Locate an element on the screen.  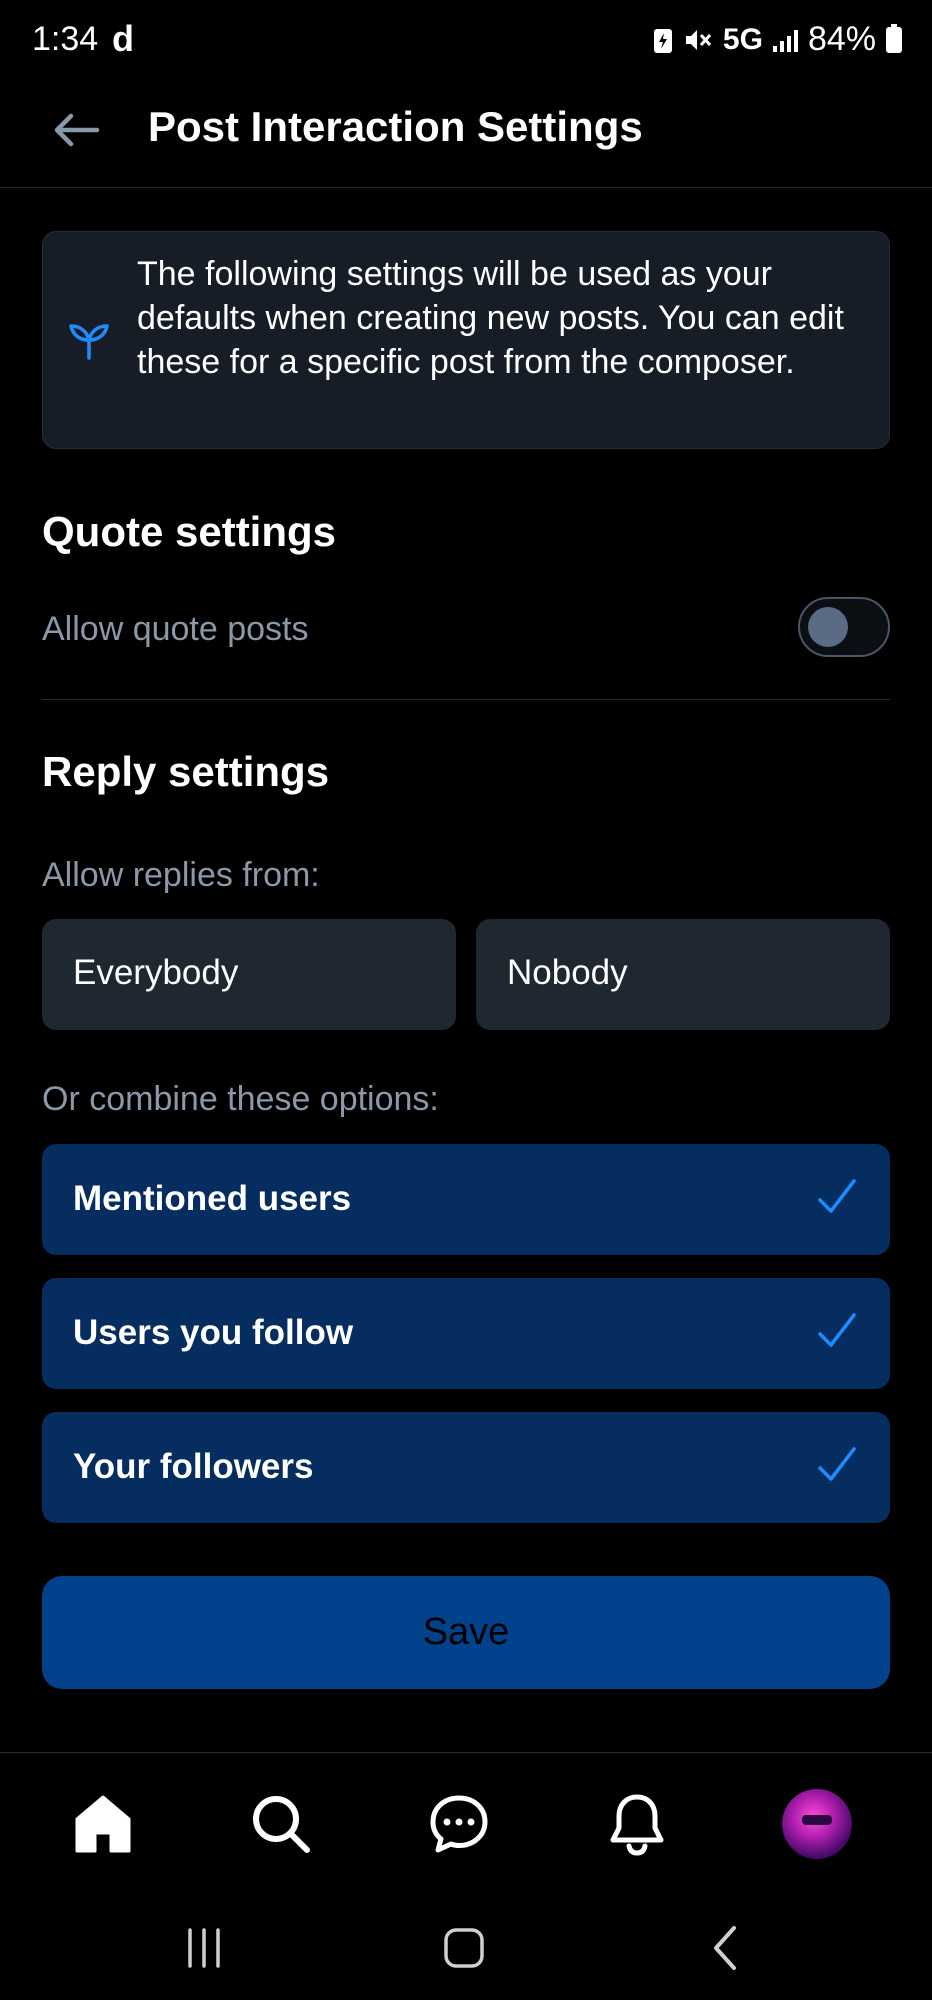
battery-icon is located at coordinates (894, 38).